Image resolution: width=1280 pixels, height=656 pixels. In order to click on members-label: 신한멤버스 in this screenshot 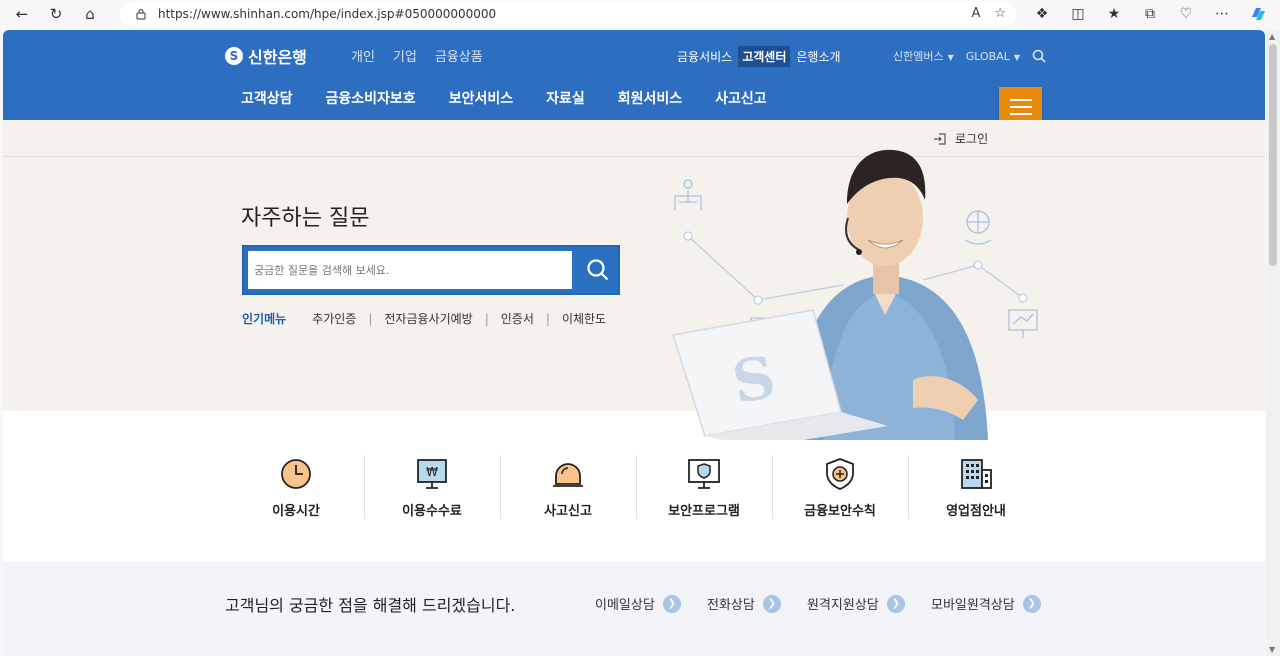, I will do `click(918, 56)`.